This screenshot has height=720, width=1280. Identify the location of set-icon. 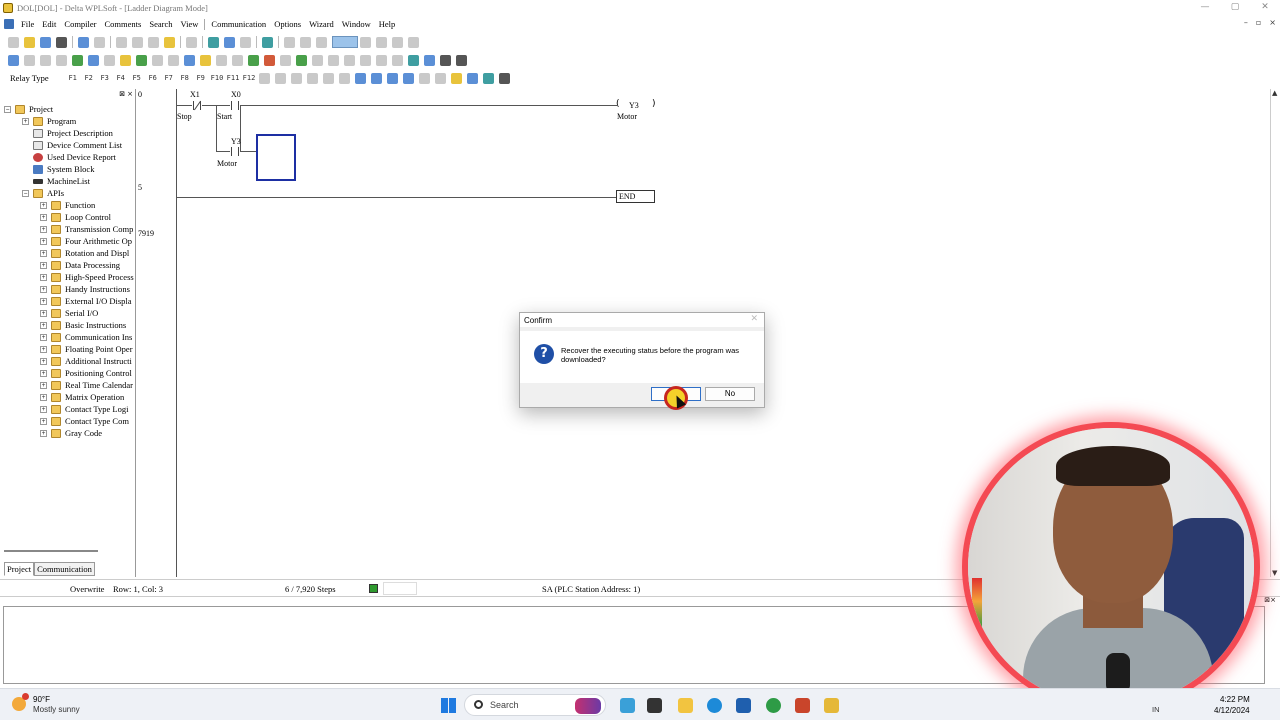
(333, 60).